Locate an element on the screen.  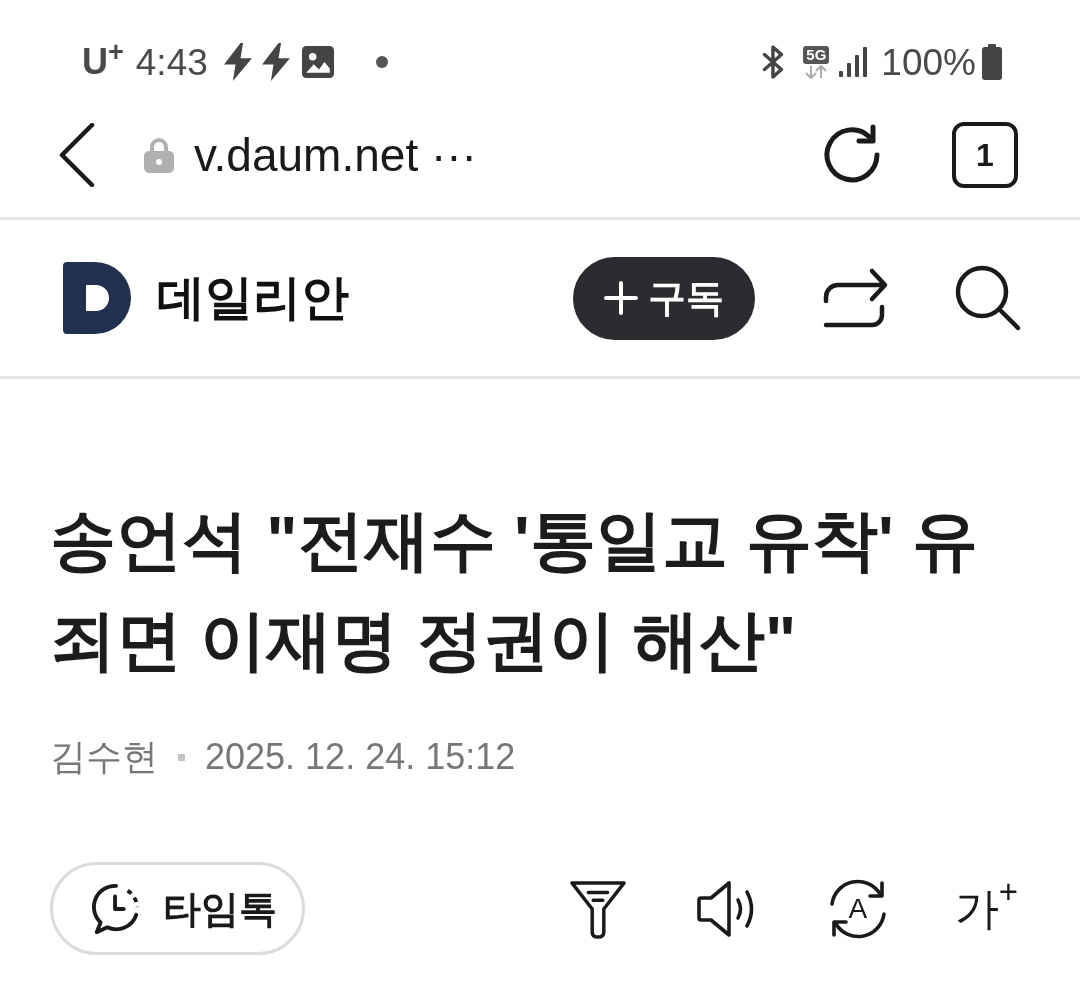
url-field: v.daum.net ··· is located at coordinates (310, 155).